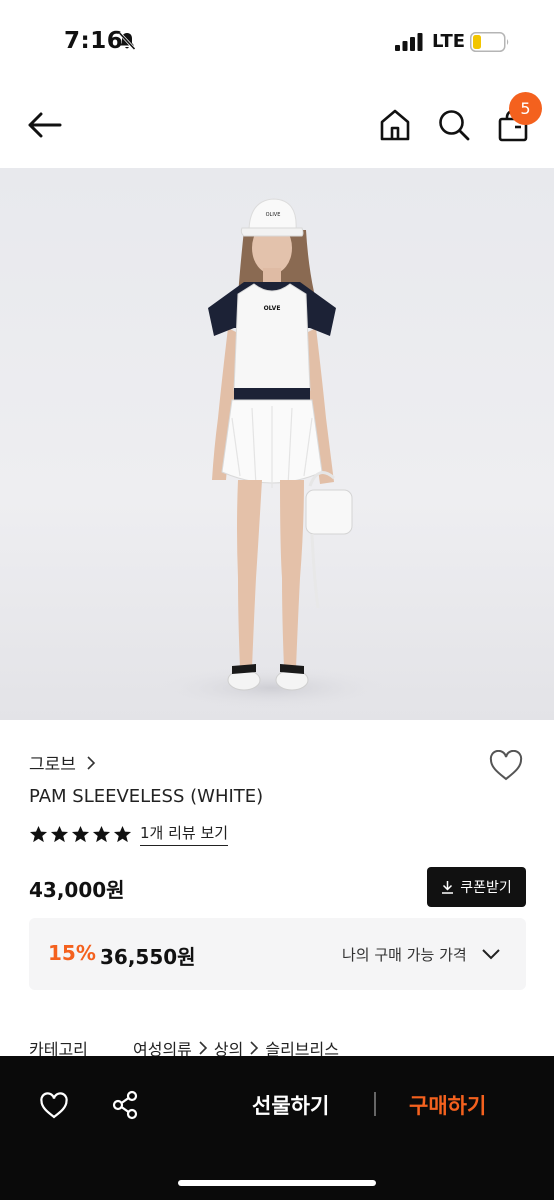 The width and height of the screenshot is (554, 1200). Describe the element at coordinates (454, 125) in the screenshot. I see `search-icon` at that location.